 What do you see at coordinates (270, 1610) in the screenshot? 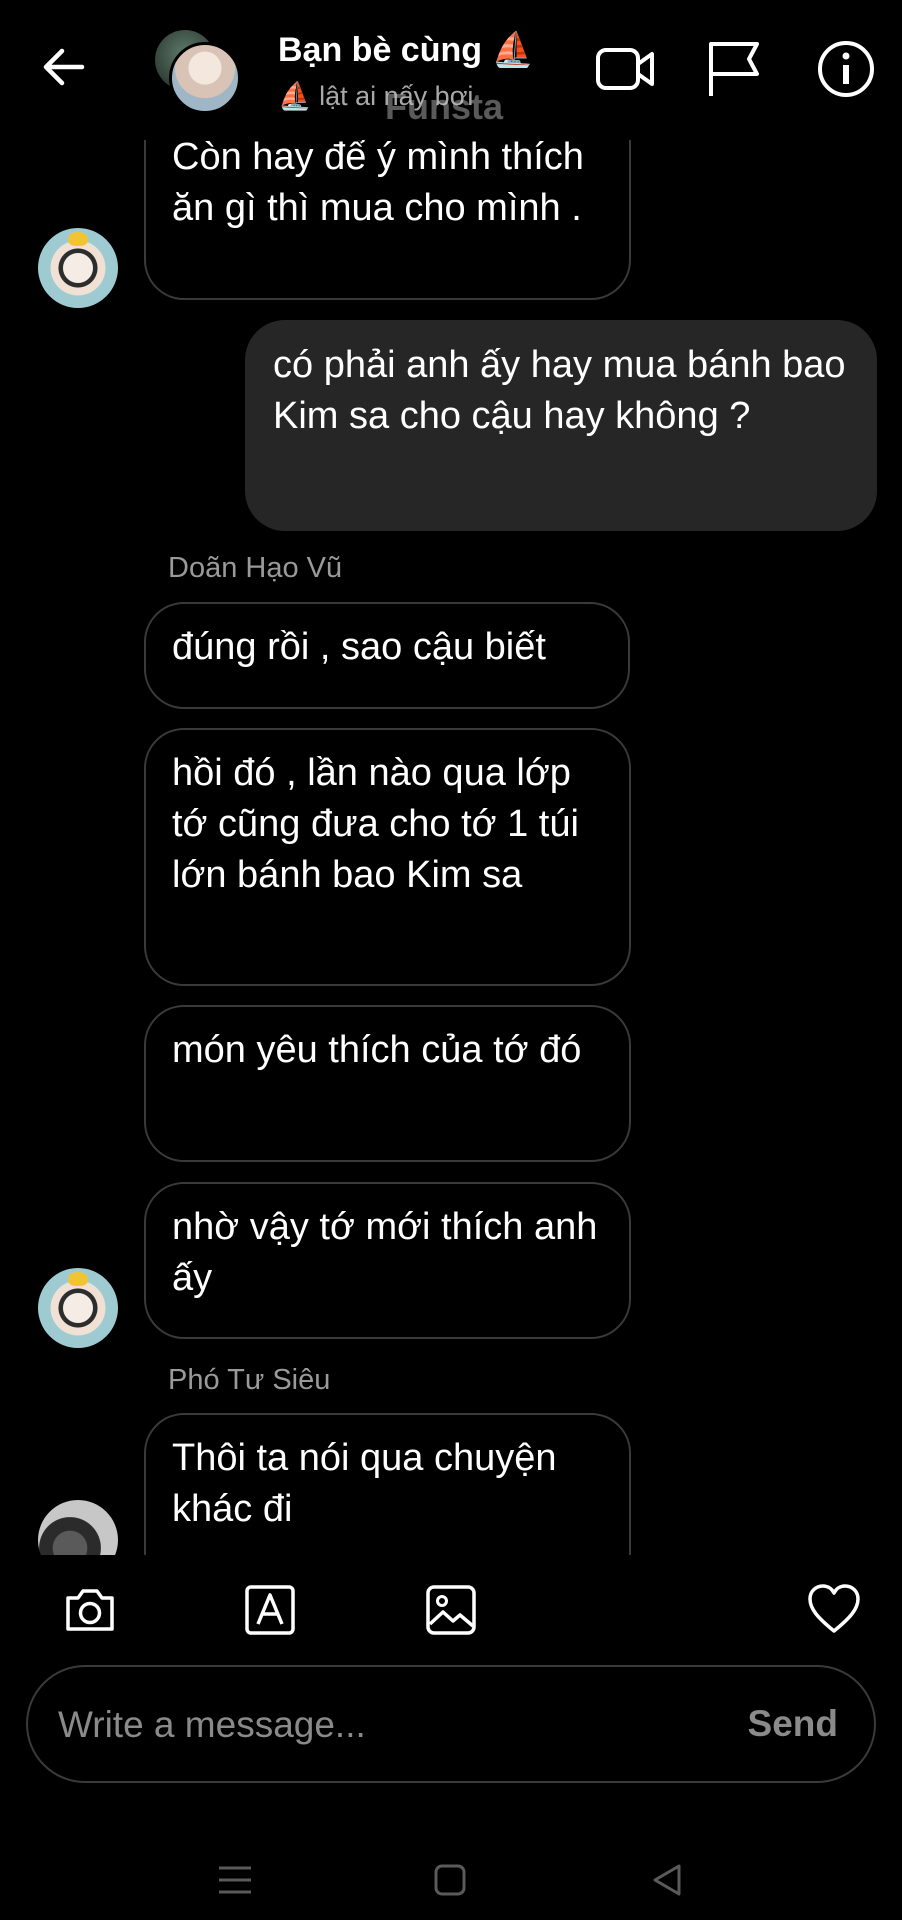
I see `text-sticker-icon` at bounding box center [270, 1610].